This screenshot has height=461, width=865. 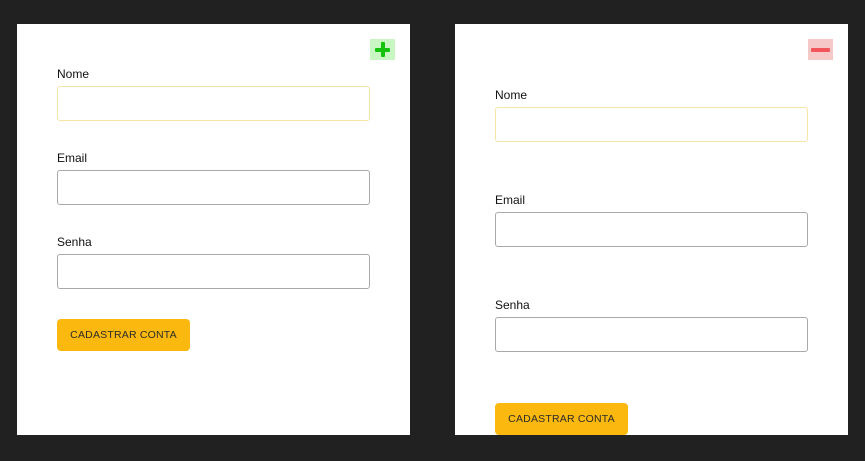 I want to click on collapse-spacing-button, so click(x=820, y=49).